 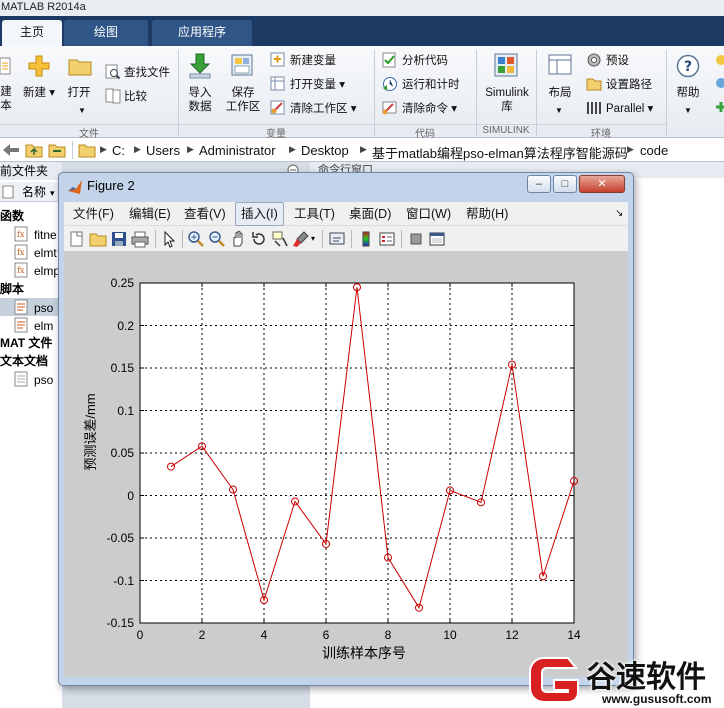 What do you see at coordinates (688, 111) in the screenshot?
I see `help-dropdown-arrow: ▼` at bounding box center [688, 111].